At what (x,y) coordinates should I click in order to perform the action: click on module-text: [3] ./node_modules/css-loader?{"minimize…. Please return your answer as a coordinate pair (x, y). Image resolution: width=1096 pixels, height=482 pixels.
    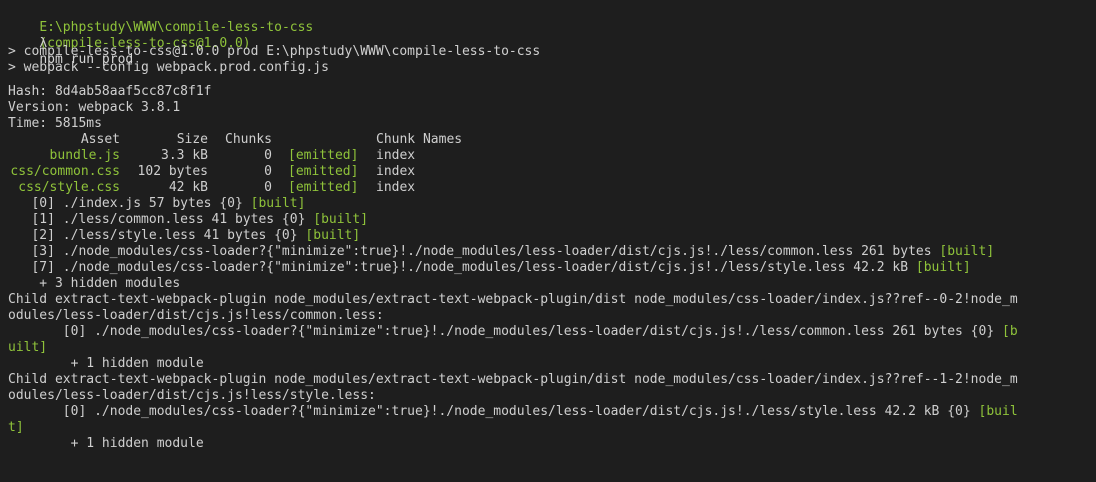
    Looking at the image, I should click on (474, 251).